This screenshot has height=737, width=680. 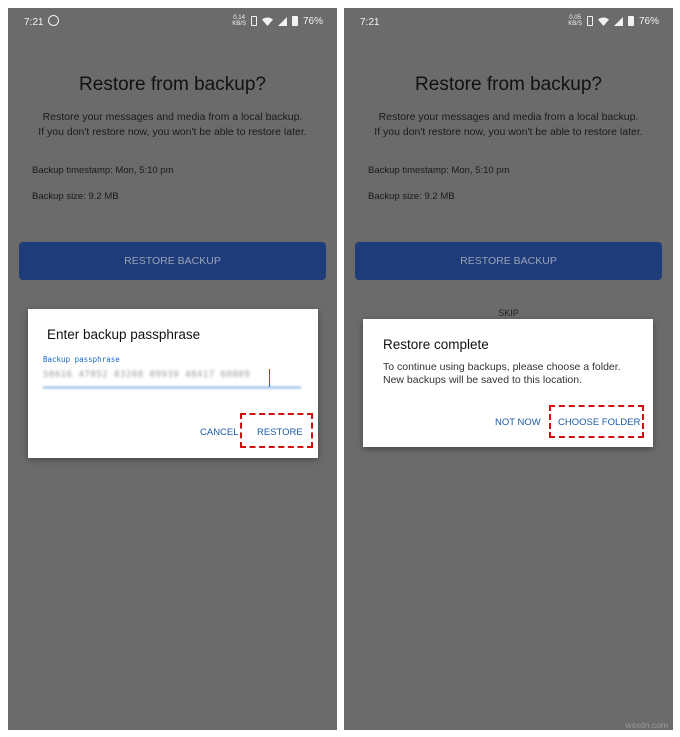 I want to click on passphrase-field-label: Backup passphrase, so click(x=81, y=359).